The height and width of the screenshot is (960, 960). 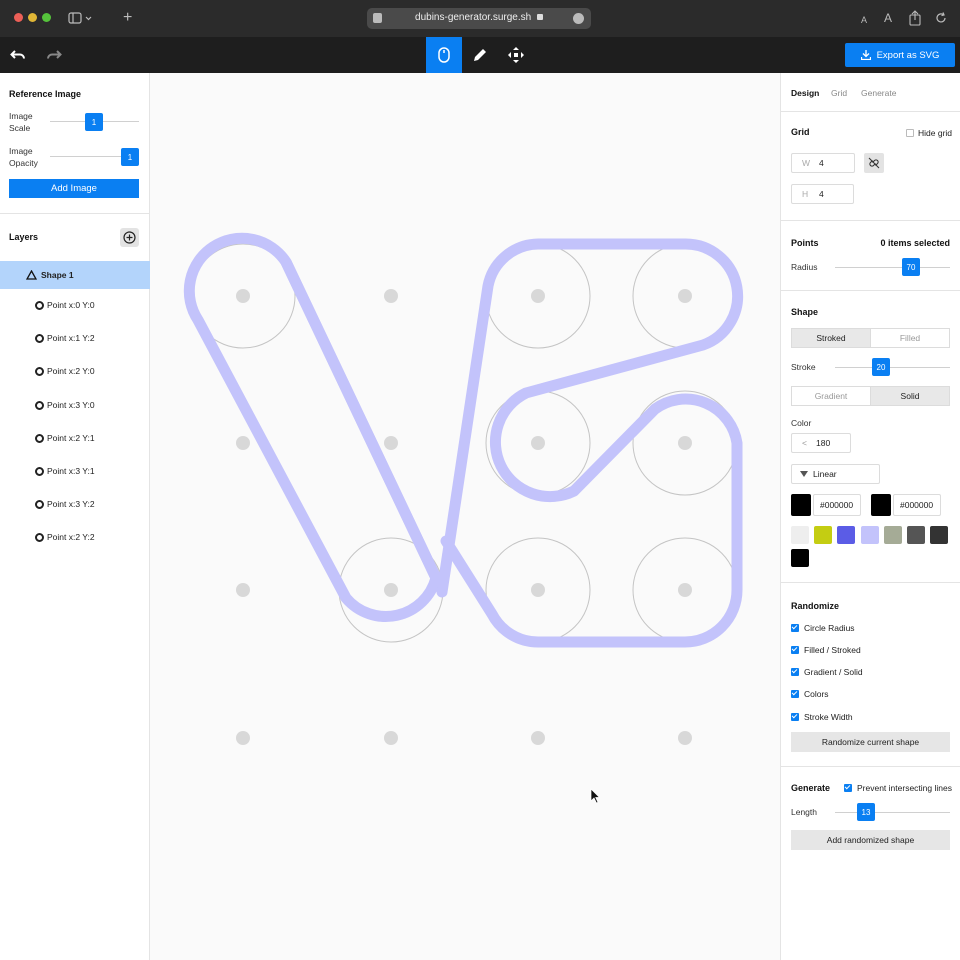 I want to click on add-randomized-shape-button: Add randomized shape, so click(x=870, y=840).